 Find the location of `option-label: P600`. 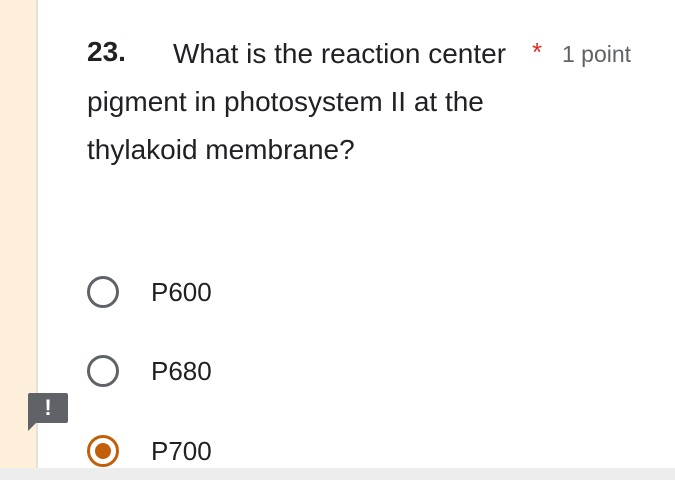

option-label: P600 is located at coordinates (181, 291).